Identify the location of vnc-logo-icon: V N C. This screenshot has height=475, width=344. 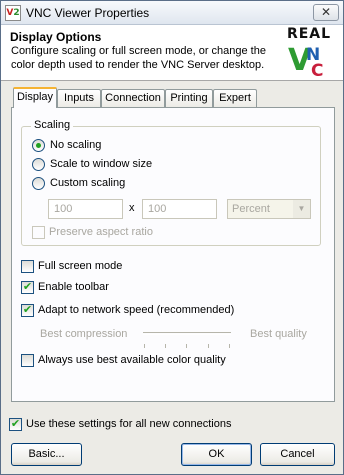
(305, 60).